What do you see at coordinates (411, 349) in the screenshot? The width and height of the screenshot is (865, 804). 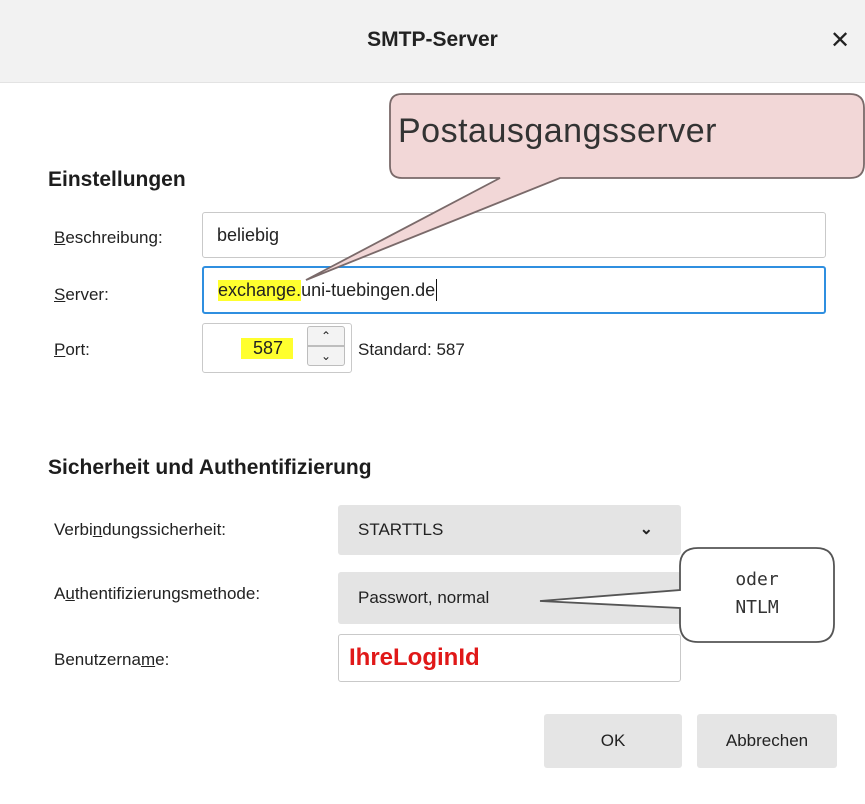 I see `port-standard-text: Standard: 587` at bounding box center [411, 349].